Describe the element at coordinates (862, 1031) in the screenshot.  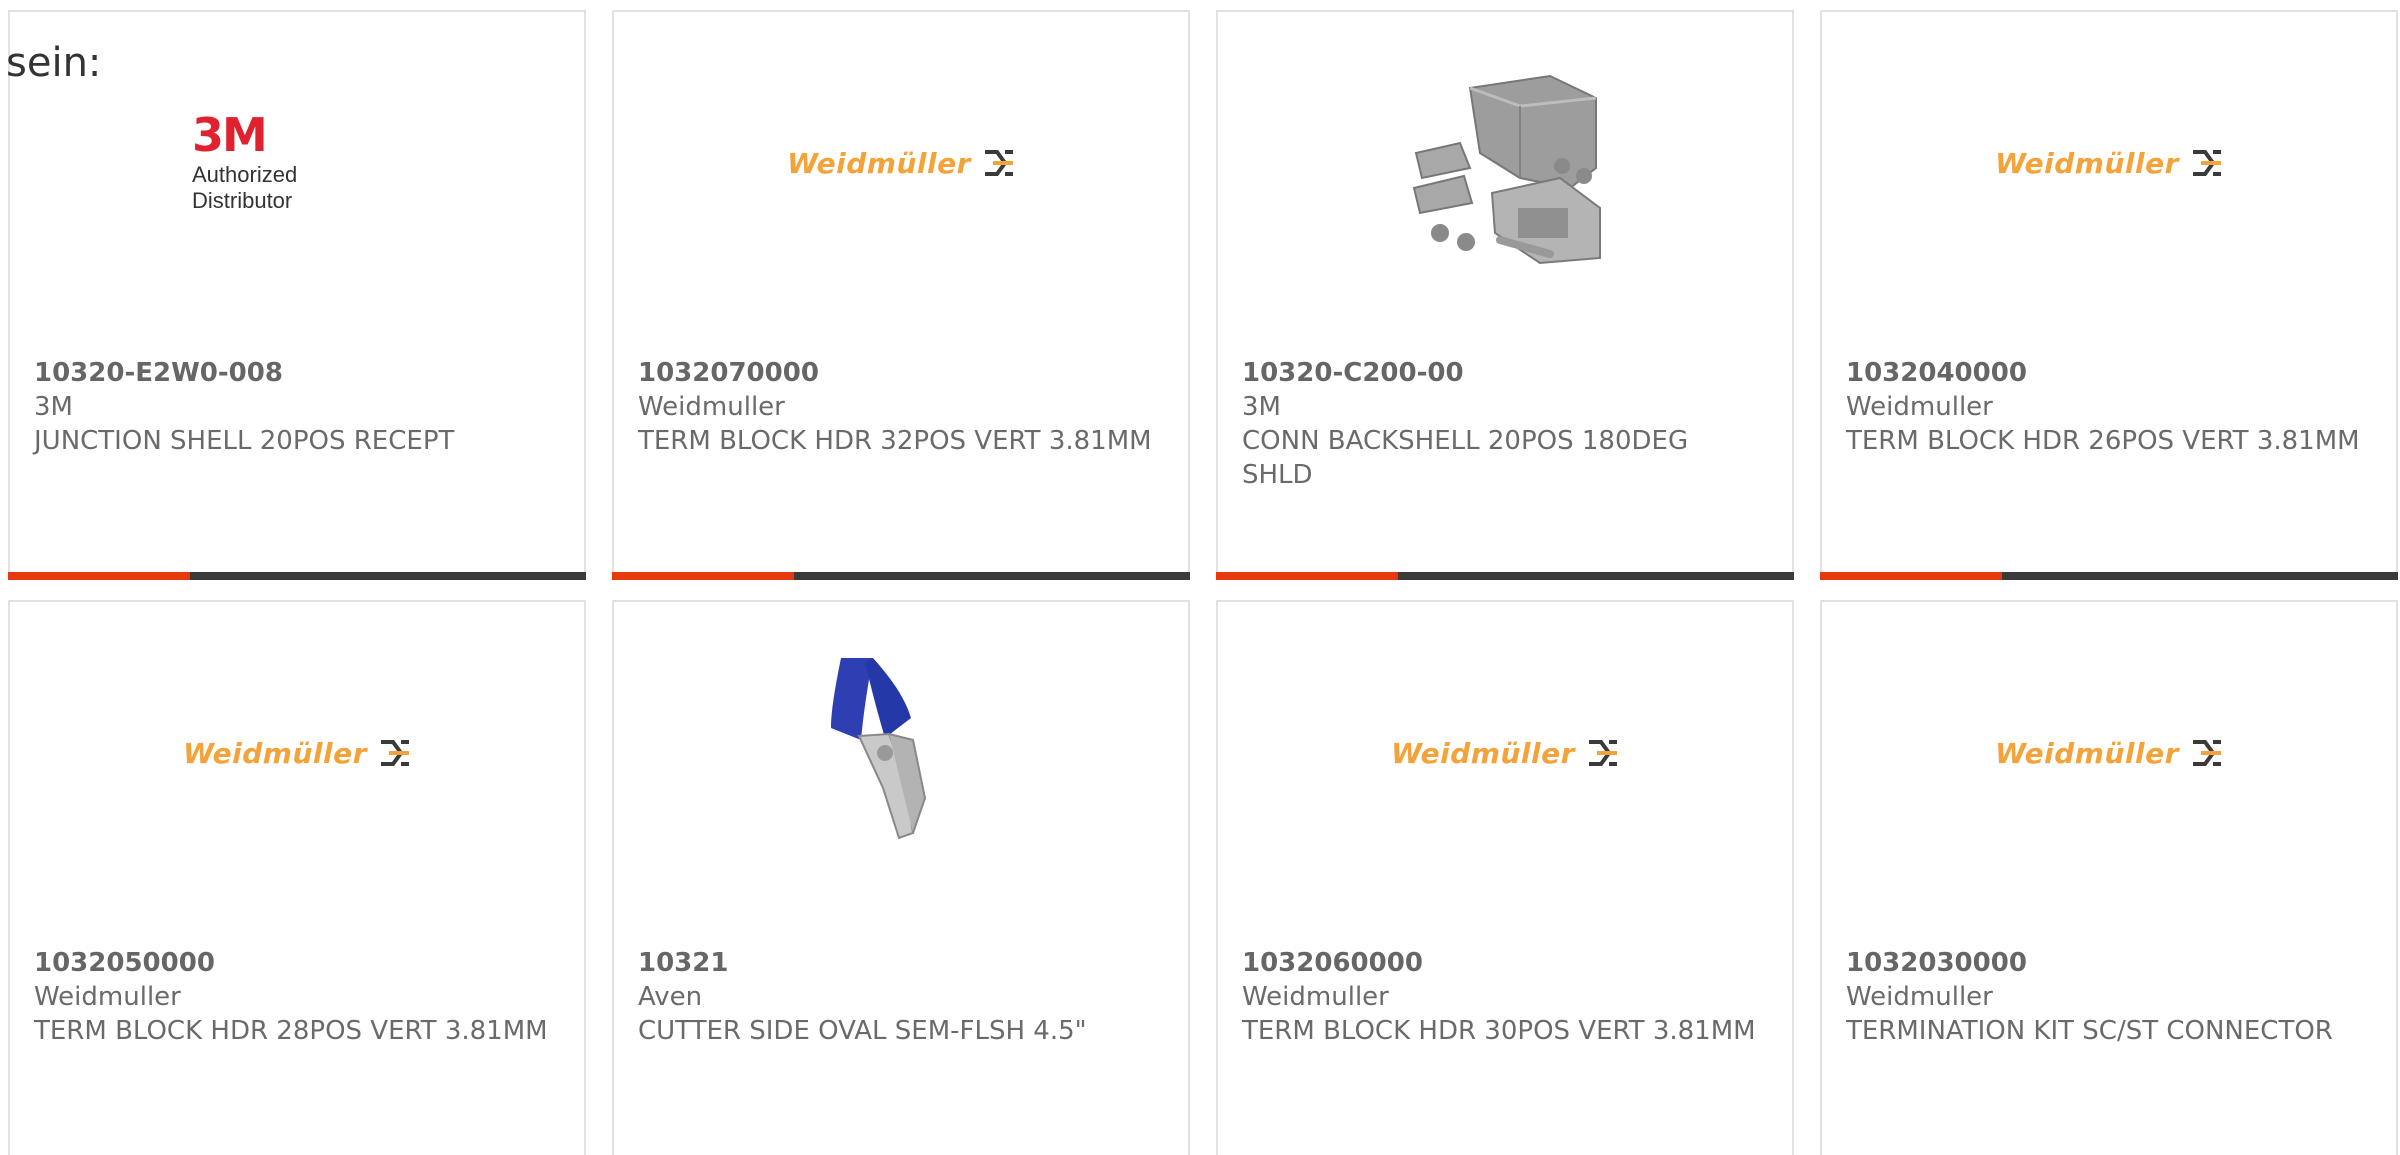
I see `description: CUTTER SIDE OVAL SEM-FLSH 4.5"` at that location.